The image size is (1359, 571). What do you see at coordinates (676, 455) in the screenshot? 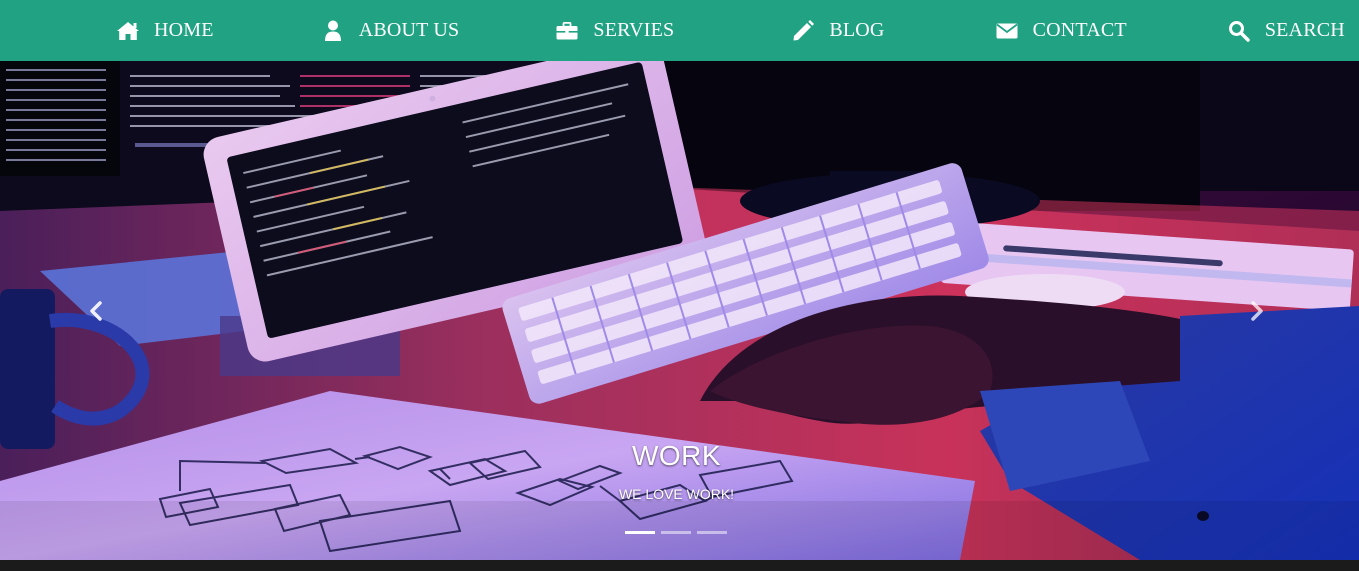
I see `carousel-caption-title: WORK` at bounding box center [676, 455].